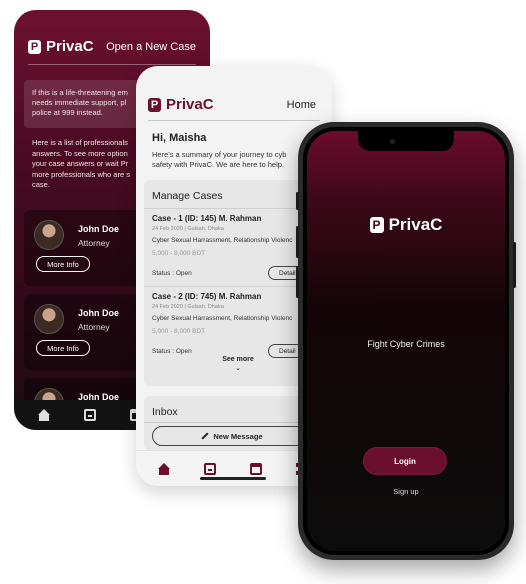 The width and height of the screenshot is (526, 584). Describe the element at coordinates (301, 105) in the screenshot. I see `home-link: Home` at that location.